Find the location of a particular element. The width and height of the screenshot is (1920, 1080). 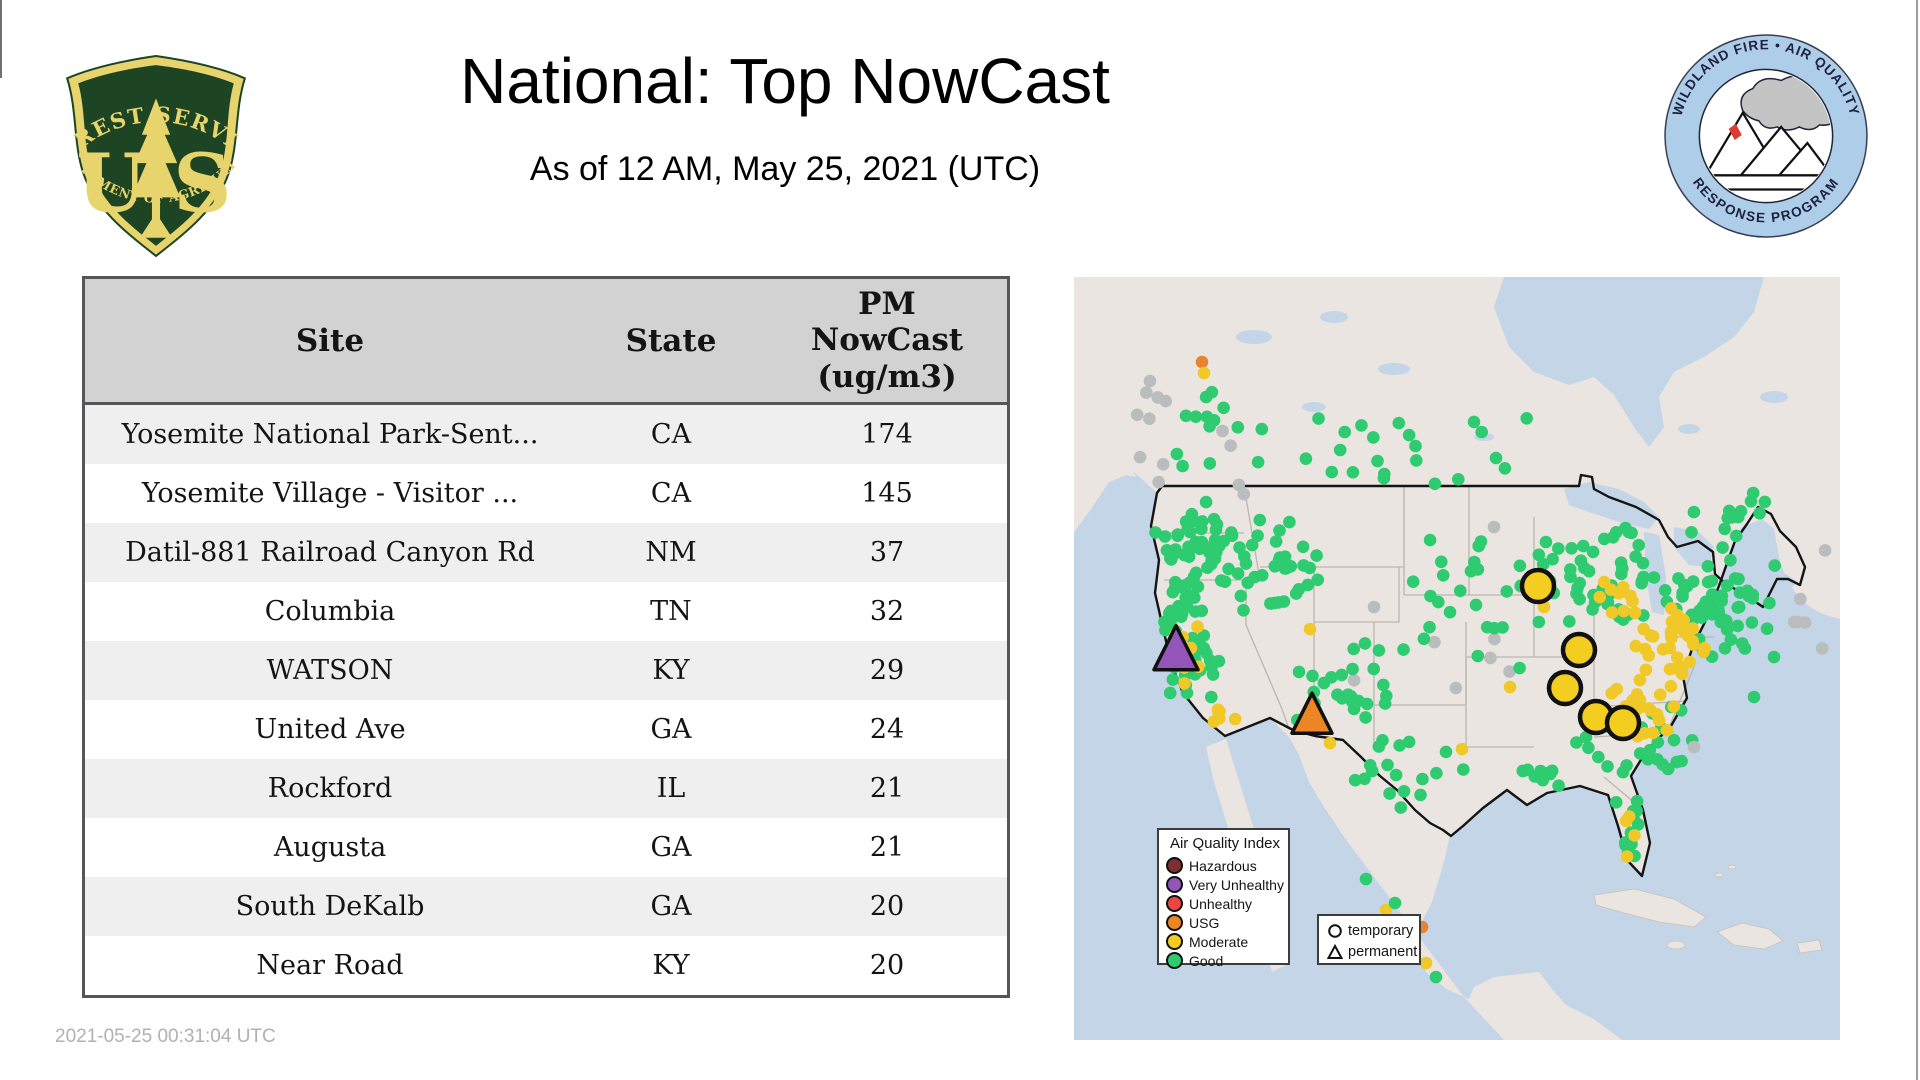

temporary-label: temporary is located at coordinates (1381, 930).